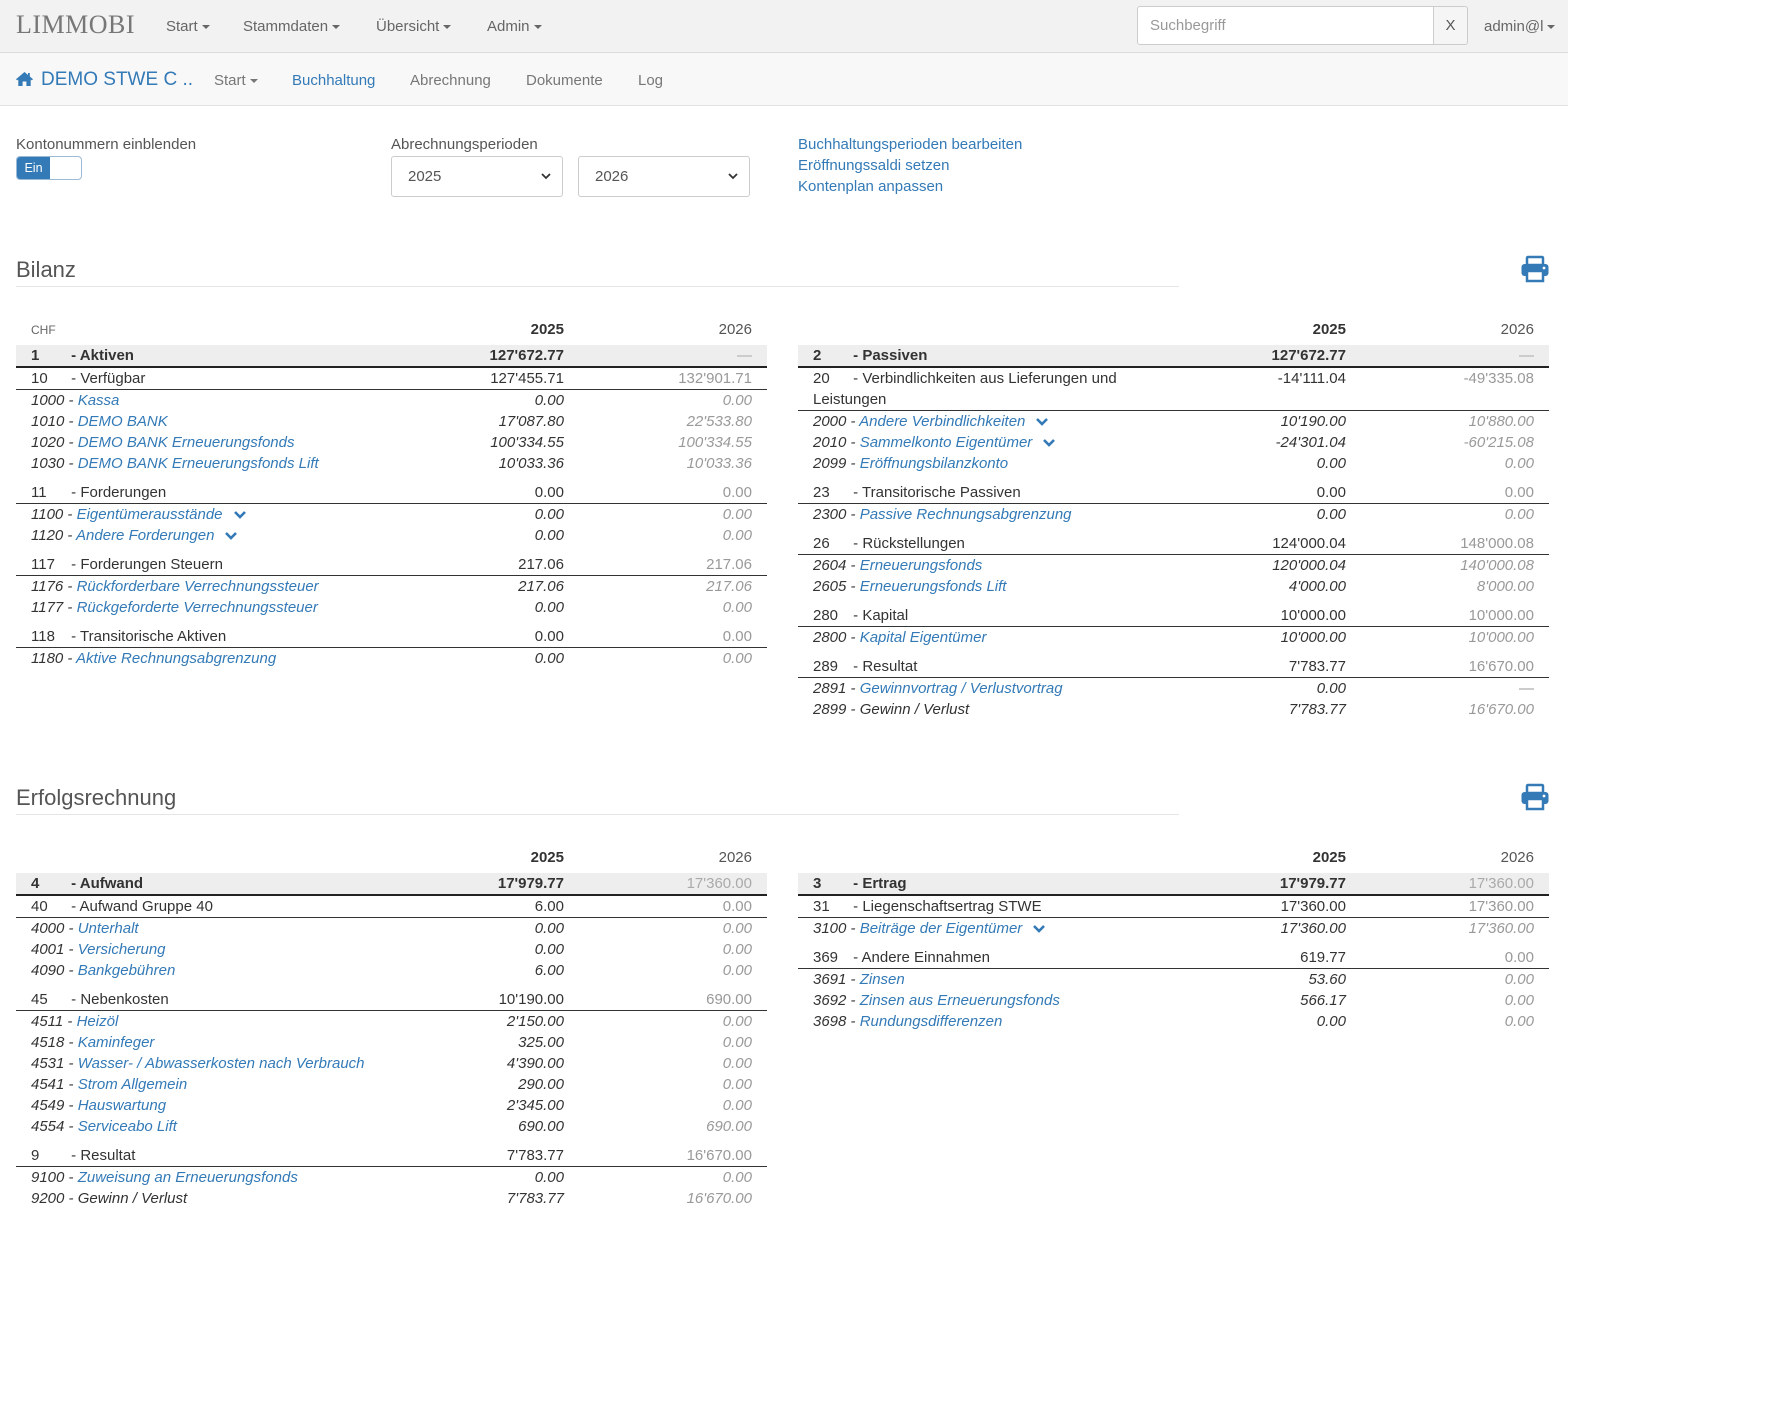 Image resolution: width=1786 pixels, height=1405 pixels. I want to click on account-link: Unterhalt, so click(108, 928).